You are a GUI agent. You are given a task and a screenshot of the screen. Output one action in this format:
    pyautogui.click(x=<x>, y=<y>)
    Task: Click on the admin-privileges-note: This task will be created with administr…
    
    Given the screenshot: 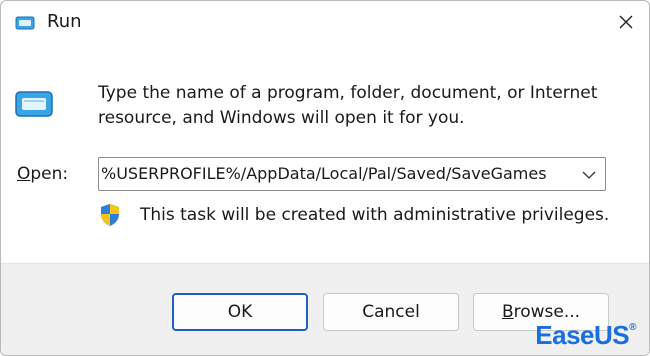 What is the action you would take?
    pyautogui.click(x=375, y=215)
    